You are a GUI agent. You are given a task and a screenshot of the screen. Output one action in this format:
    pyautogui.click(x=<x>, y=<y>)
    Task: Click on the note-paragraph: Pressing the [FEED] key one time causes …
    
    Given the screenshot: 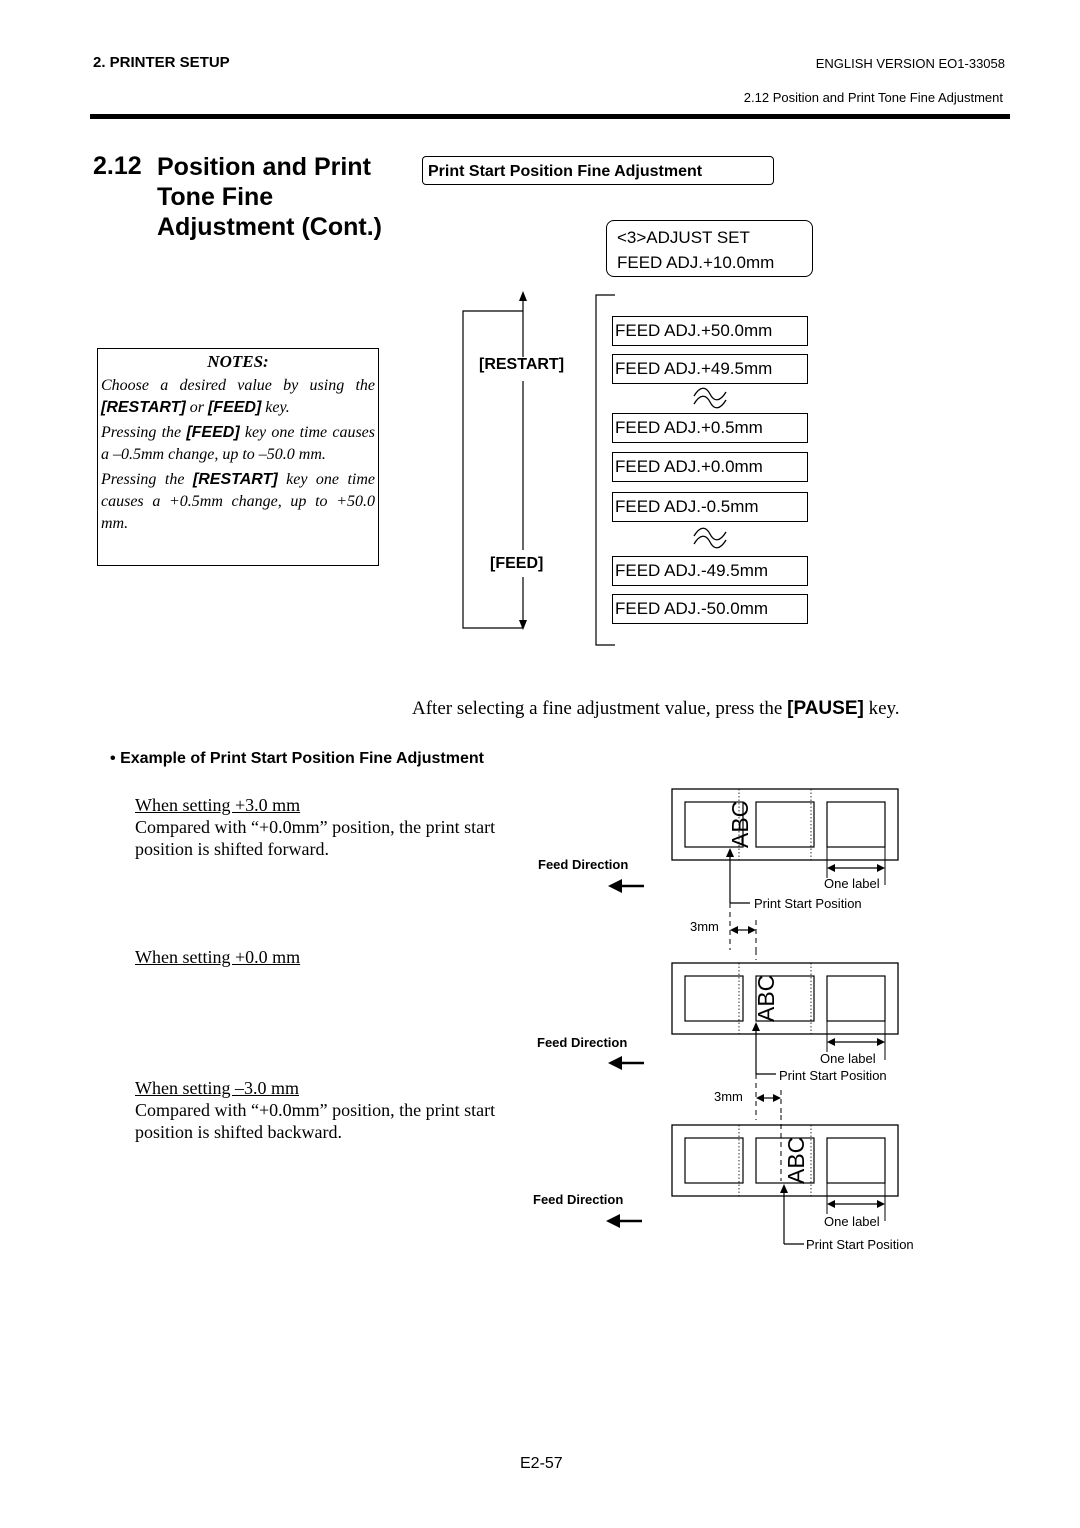 What is the action you would take?
    pyautogui.click(x=238, y=444)
    